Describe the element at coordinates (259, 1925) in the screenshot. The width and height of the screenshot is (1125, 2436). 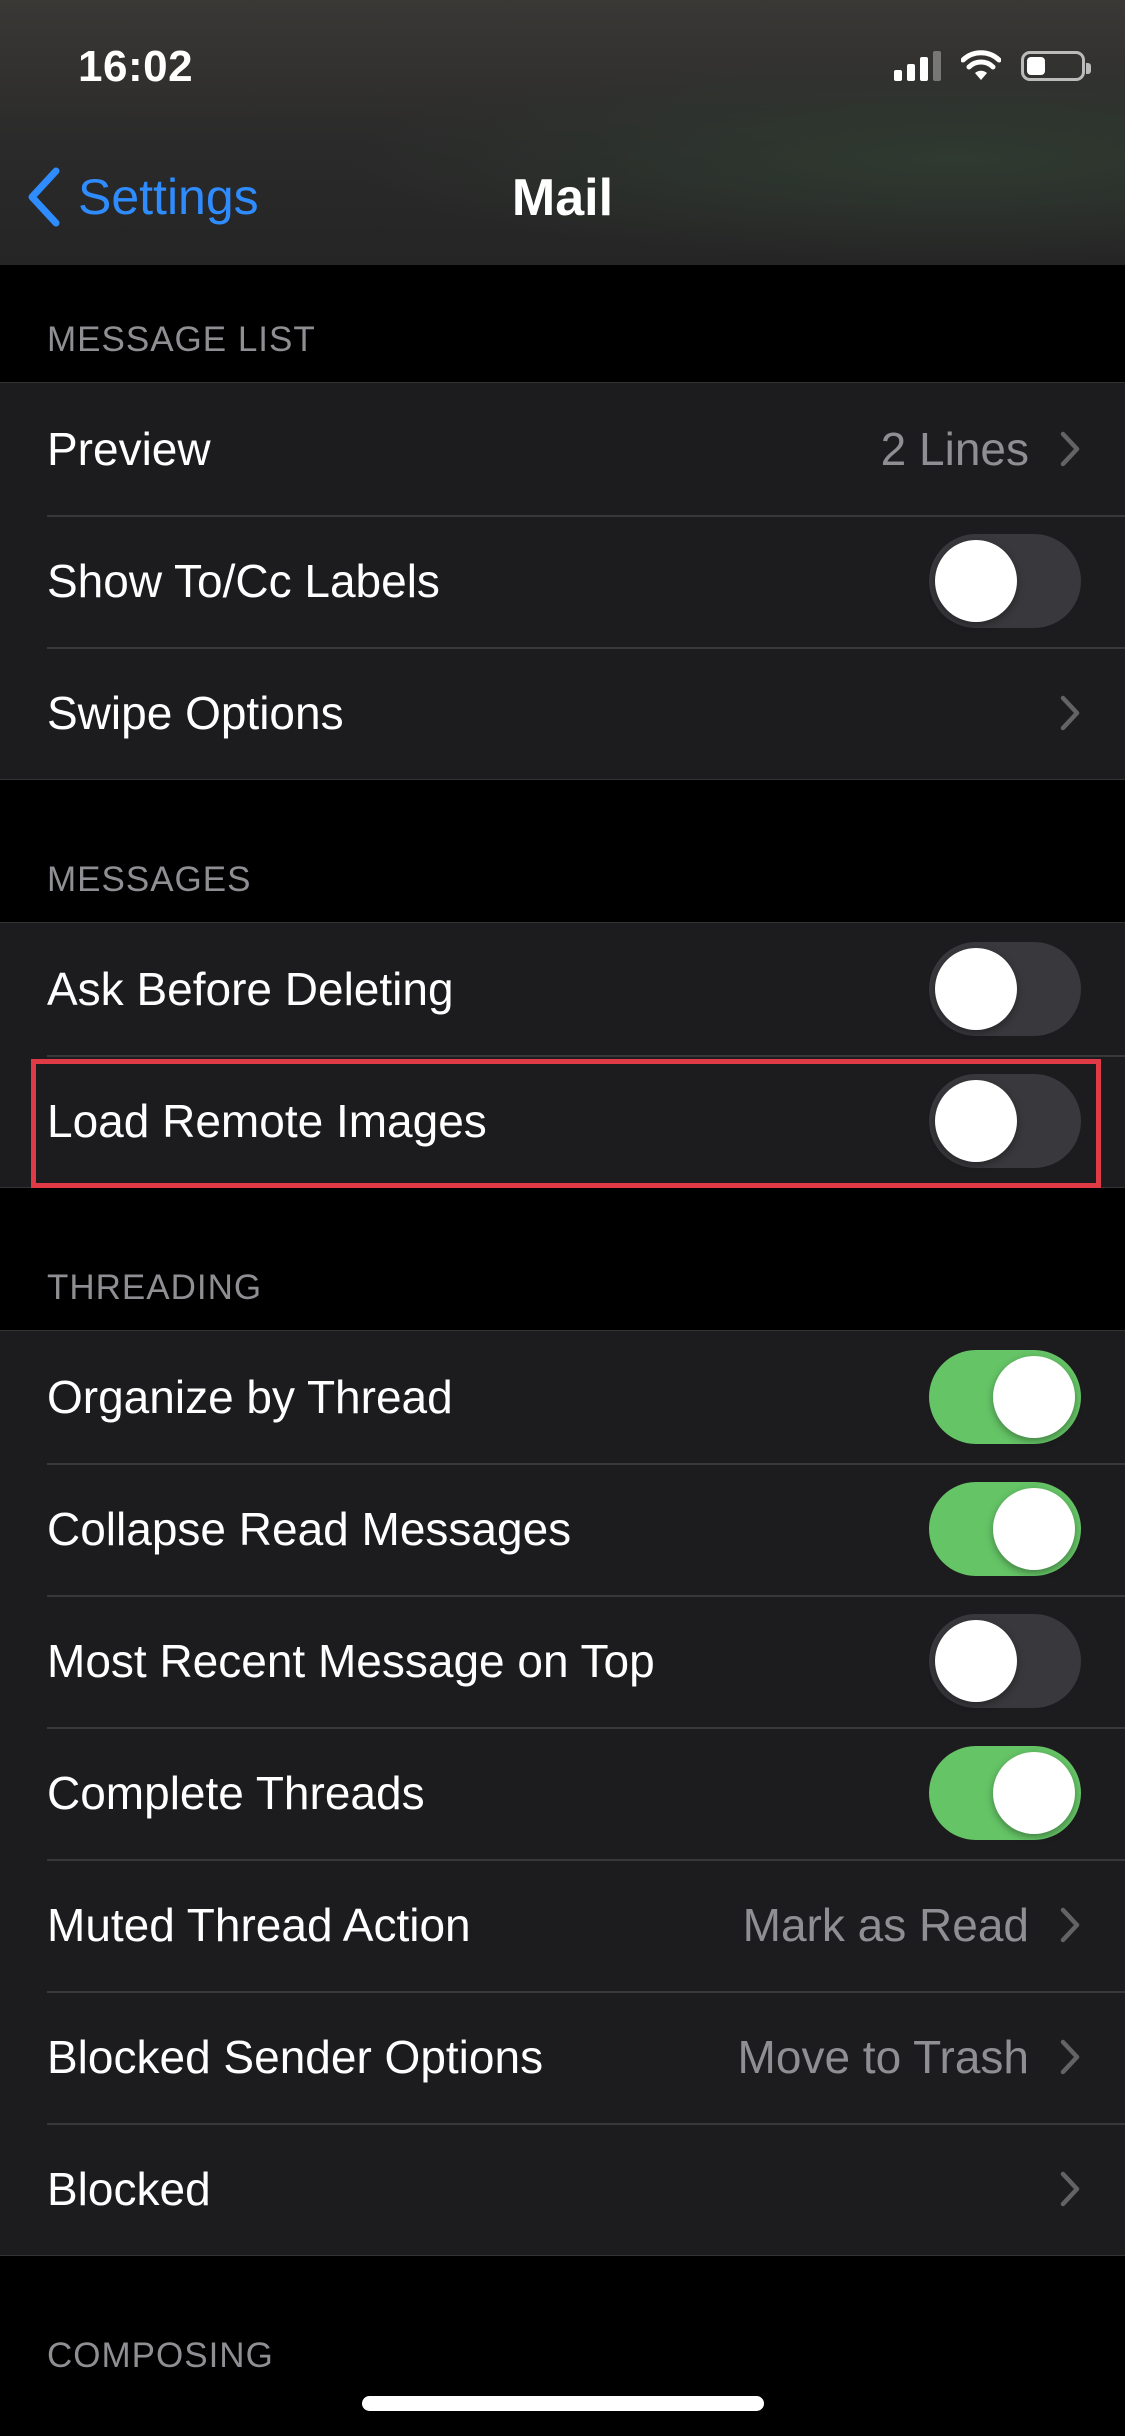
I see `row-label: Muted Thread Action` at that location.